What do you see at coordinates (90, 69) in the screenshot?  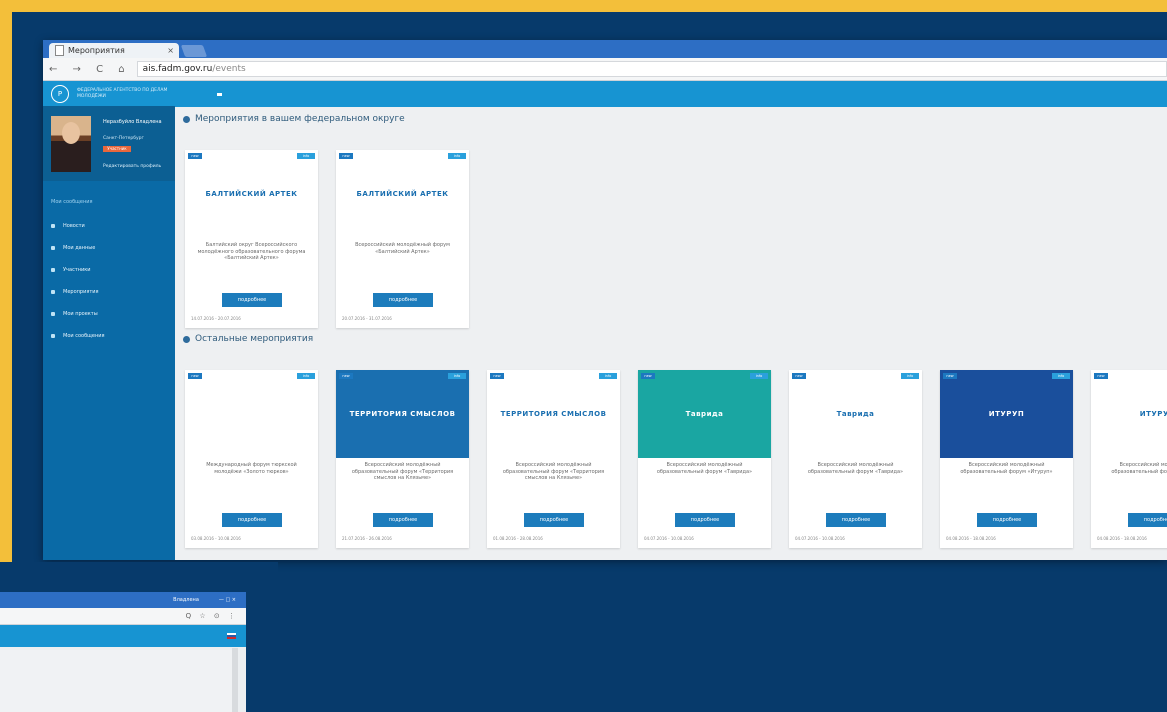 I see `navigation-buttons: ← → C ⌂` at bounding box center [90, 69].